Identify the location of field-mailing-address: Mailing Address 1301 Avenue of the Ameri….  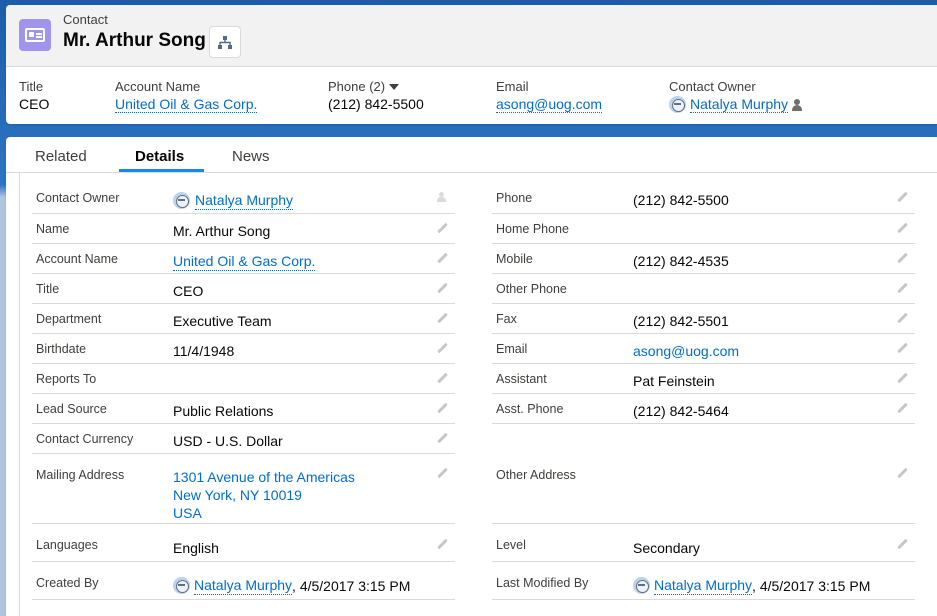
(243, 489).